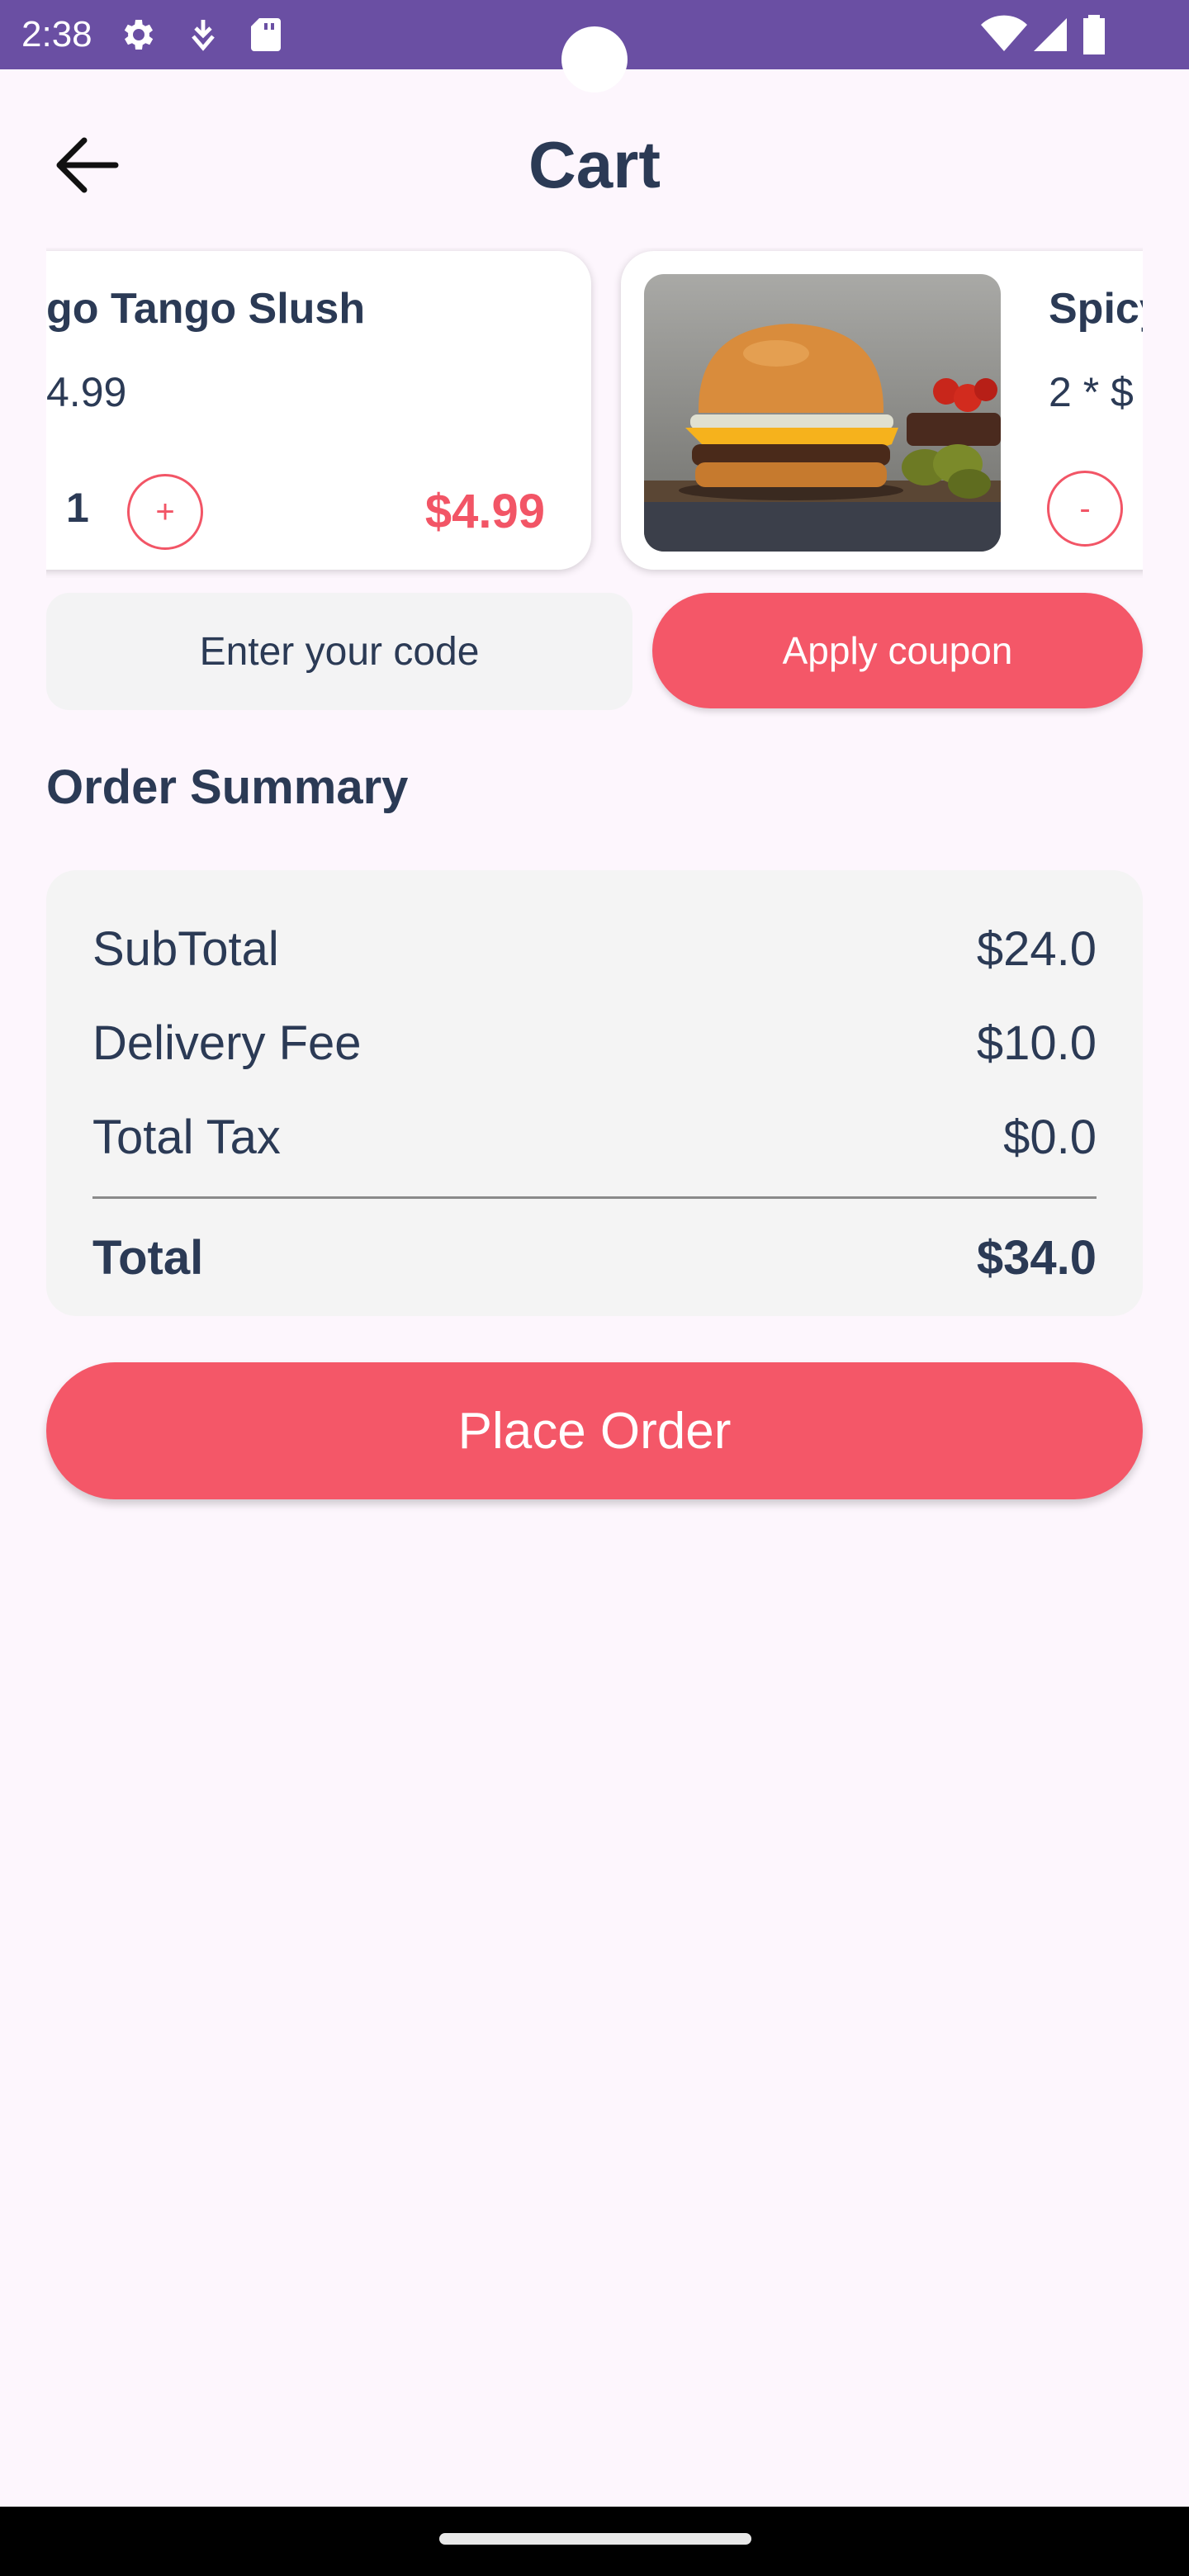 The image size is (1189, 2576). Describe the element at coordinates (318, 410) in the screenshot. I see `cart-item-card: go Tango Slush 4.99 1 + $4.99` at that location.